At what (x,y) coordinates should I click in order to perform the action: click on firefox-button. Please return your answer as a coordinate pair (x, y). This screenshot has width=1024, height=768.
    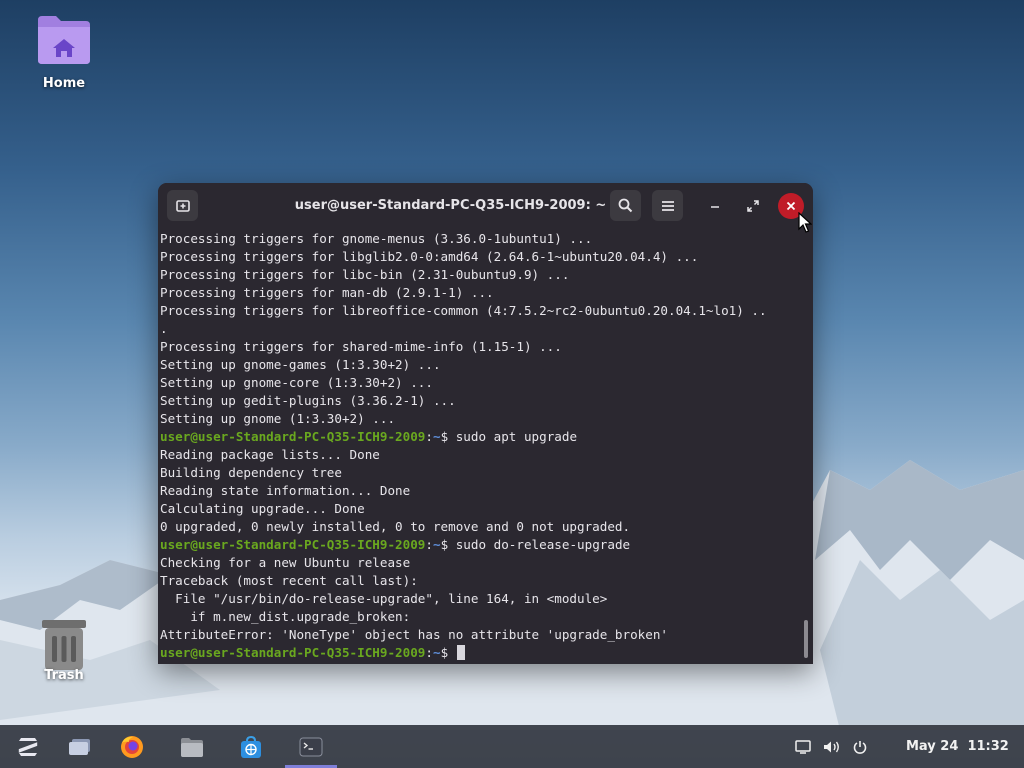
    Looking at the image, I should click on (132, 746).